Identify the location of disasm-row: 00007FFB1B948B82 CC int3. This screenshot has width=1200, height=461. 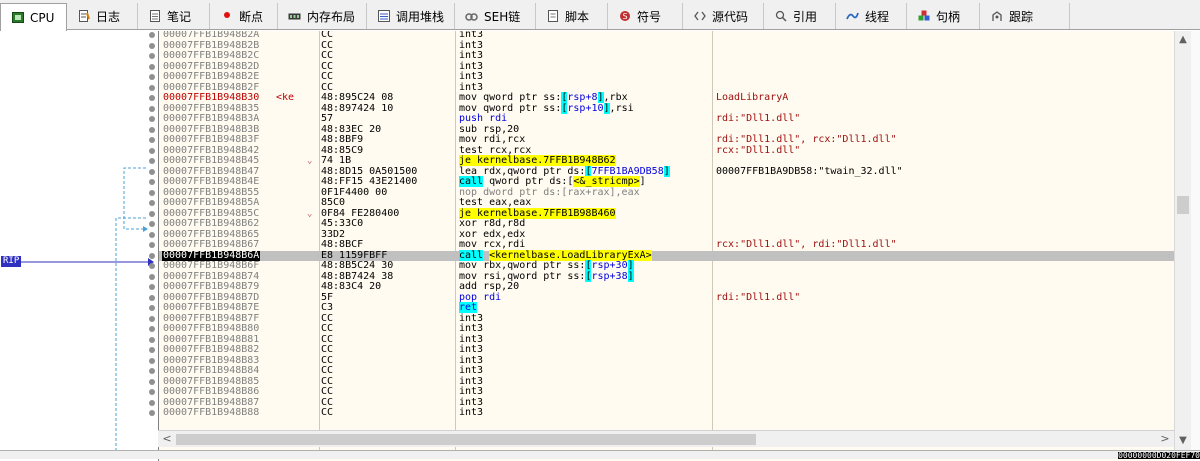
(667, 350).